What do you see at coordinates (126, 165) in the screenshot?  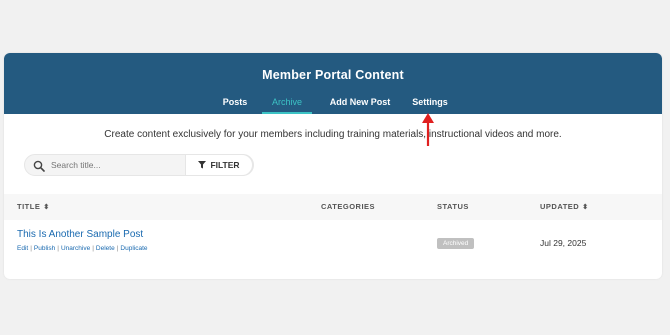 I see `search-input` at bounding box center [126, 165].